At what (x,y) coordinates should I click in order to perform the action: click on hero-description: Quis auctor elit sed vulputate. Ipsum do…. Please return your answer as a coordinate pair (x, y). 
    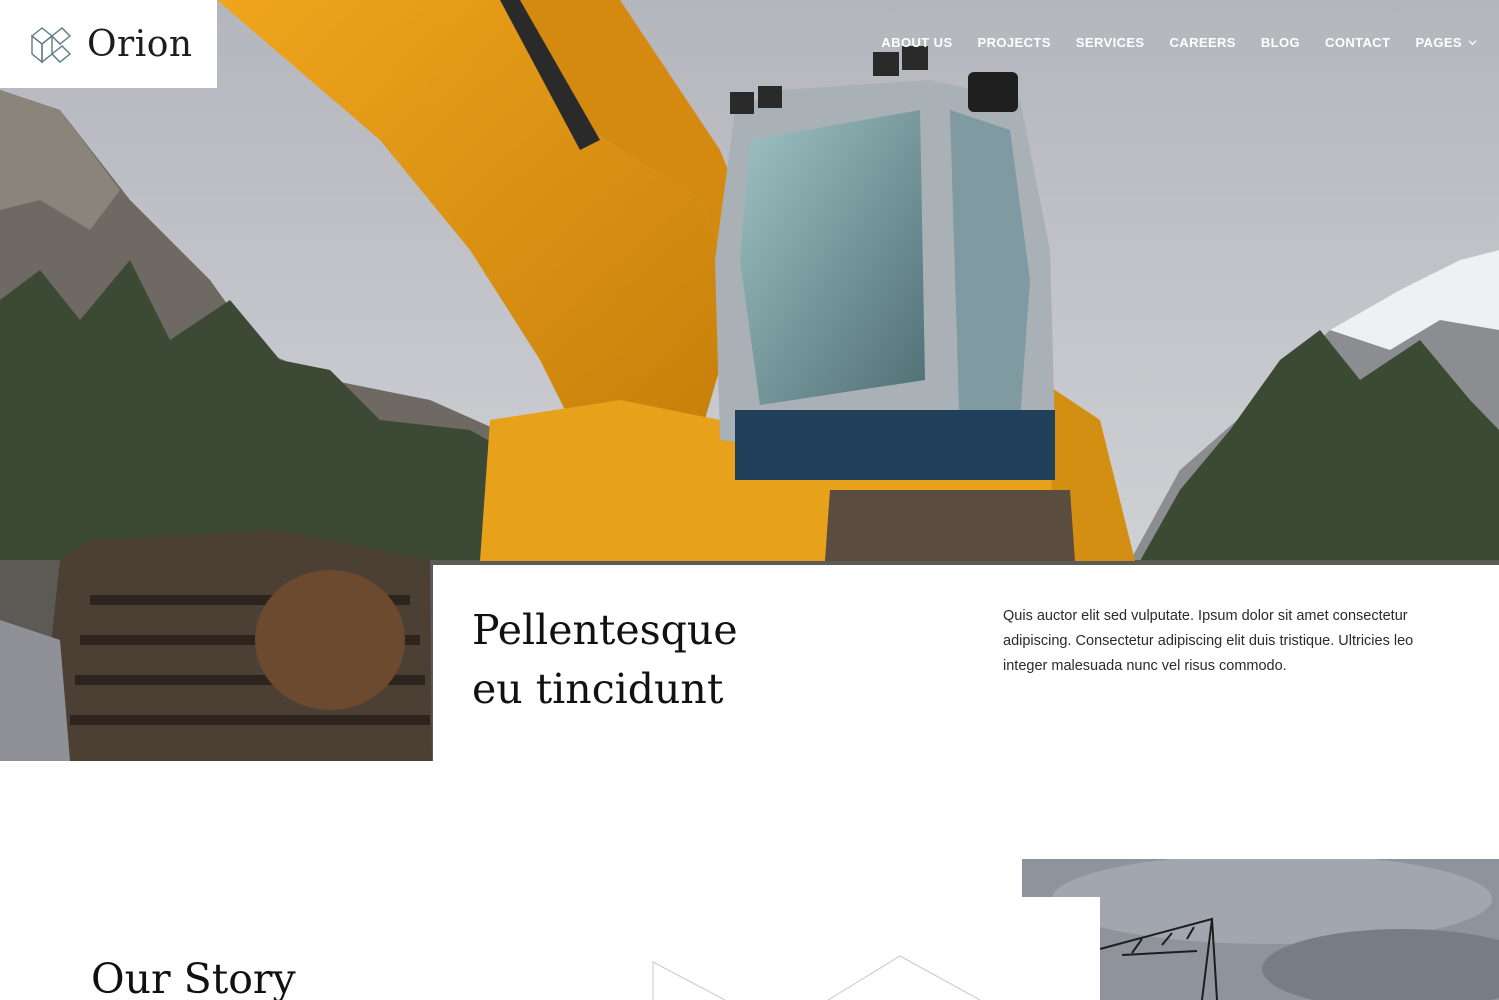
    Looking at the image, I should click on (1208, 641).